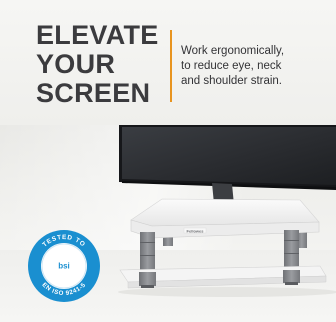 The width and height of the screenshot is (336, 322). I want to click on stand-platform-top, so click(225, 212).